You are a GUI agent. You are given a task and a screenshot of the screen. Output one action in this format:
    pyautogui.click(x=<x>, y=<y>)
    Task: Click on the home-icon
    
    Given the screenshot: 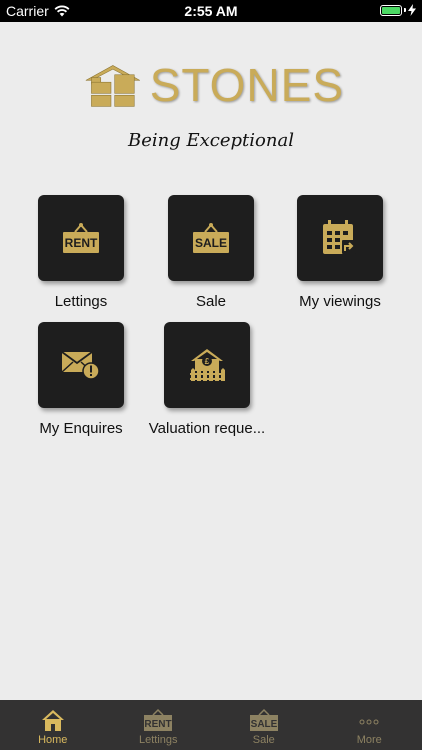 What is the action you would take?
    pyautogui.click(x=52, y=720)
    